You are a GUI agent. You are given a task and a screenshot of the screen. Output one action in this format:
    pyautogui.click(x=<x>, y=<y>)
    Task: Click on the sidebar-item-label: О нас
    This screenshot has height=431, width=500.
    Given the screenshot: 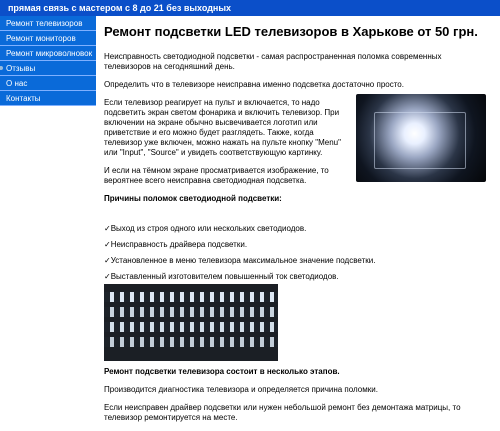 What is the action you would take?
    pyautogui.click(x=17, y=83)
    